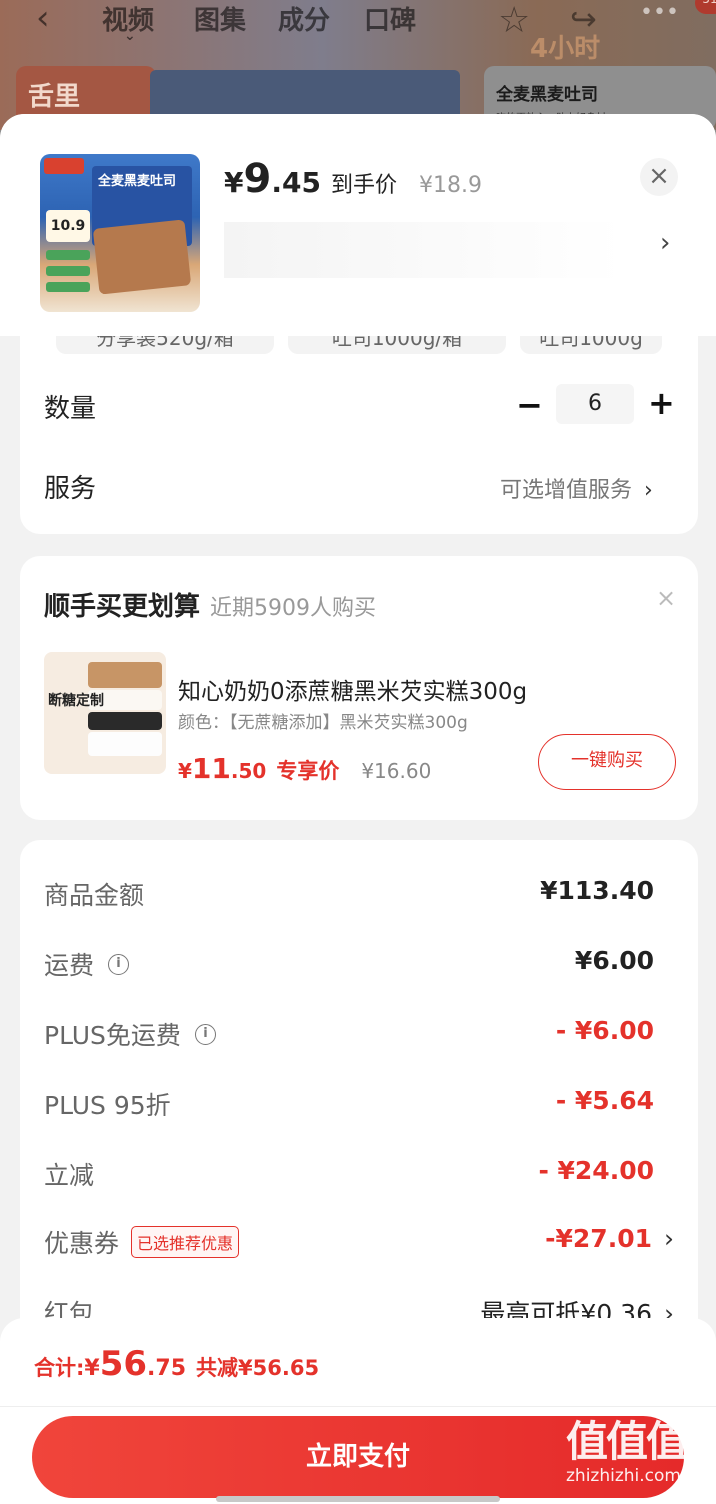 The image size is (716, 1504). I want to click on summary-row-plus-discount: PLUS 95折 - ¥5.64, so click(359, 1106).